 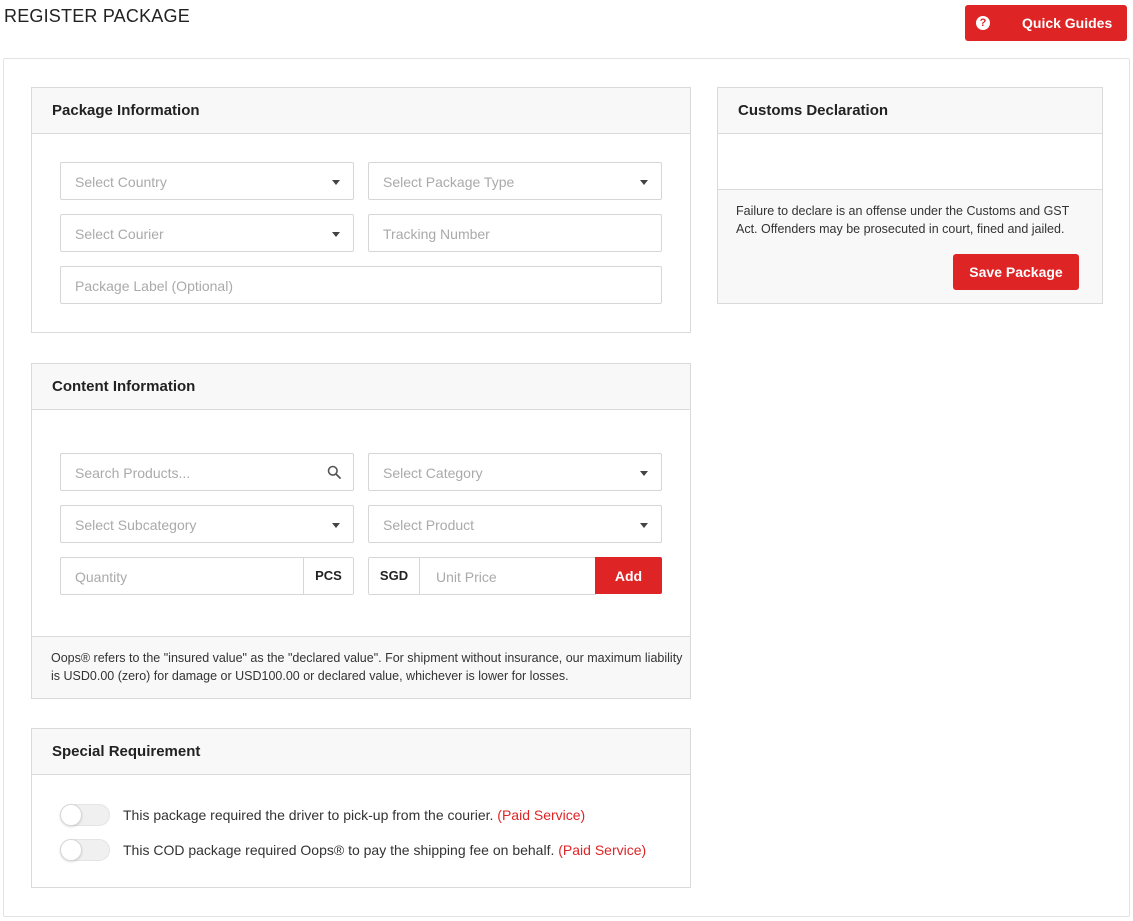 I want to click on save-package-button: Save Package, so click(x=1016, y=272).